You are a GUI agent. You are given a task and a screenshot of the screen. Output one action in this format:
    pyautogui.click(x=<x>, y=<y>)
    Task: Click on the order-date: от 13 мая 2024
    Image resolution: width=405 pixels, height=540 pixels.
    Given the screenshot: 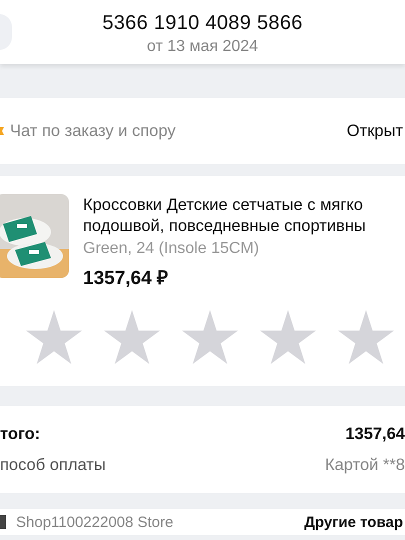 What is the action you would take?
    pyautogui.click(x=202, y=47)
    